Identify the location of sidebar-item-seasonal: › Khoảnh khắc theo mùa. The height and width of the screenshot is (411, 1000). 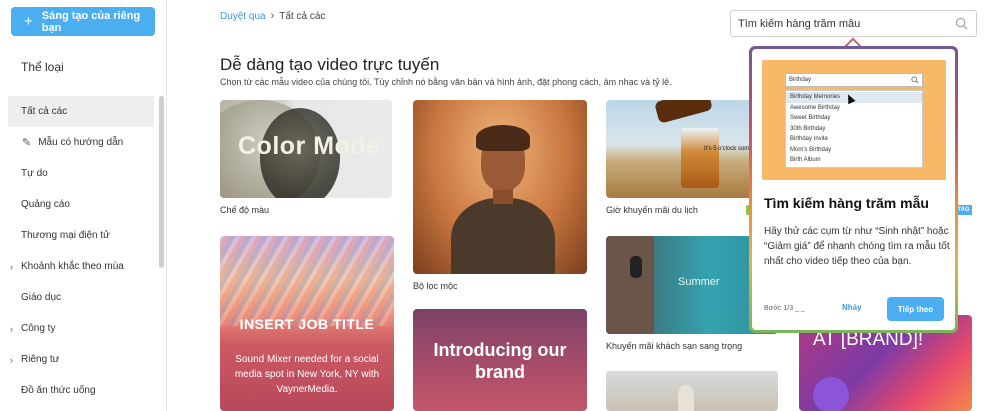
(81, 266).